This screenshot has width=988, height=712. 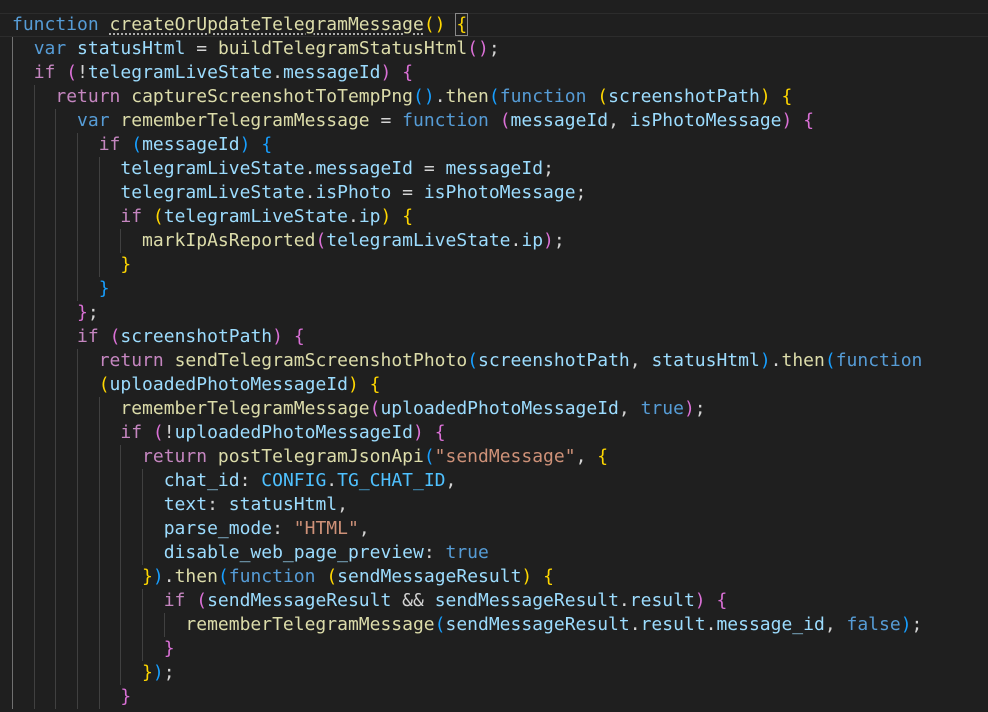 I want to click on code-line: text: statusHtml,, so click(x=180, y=505).